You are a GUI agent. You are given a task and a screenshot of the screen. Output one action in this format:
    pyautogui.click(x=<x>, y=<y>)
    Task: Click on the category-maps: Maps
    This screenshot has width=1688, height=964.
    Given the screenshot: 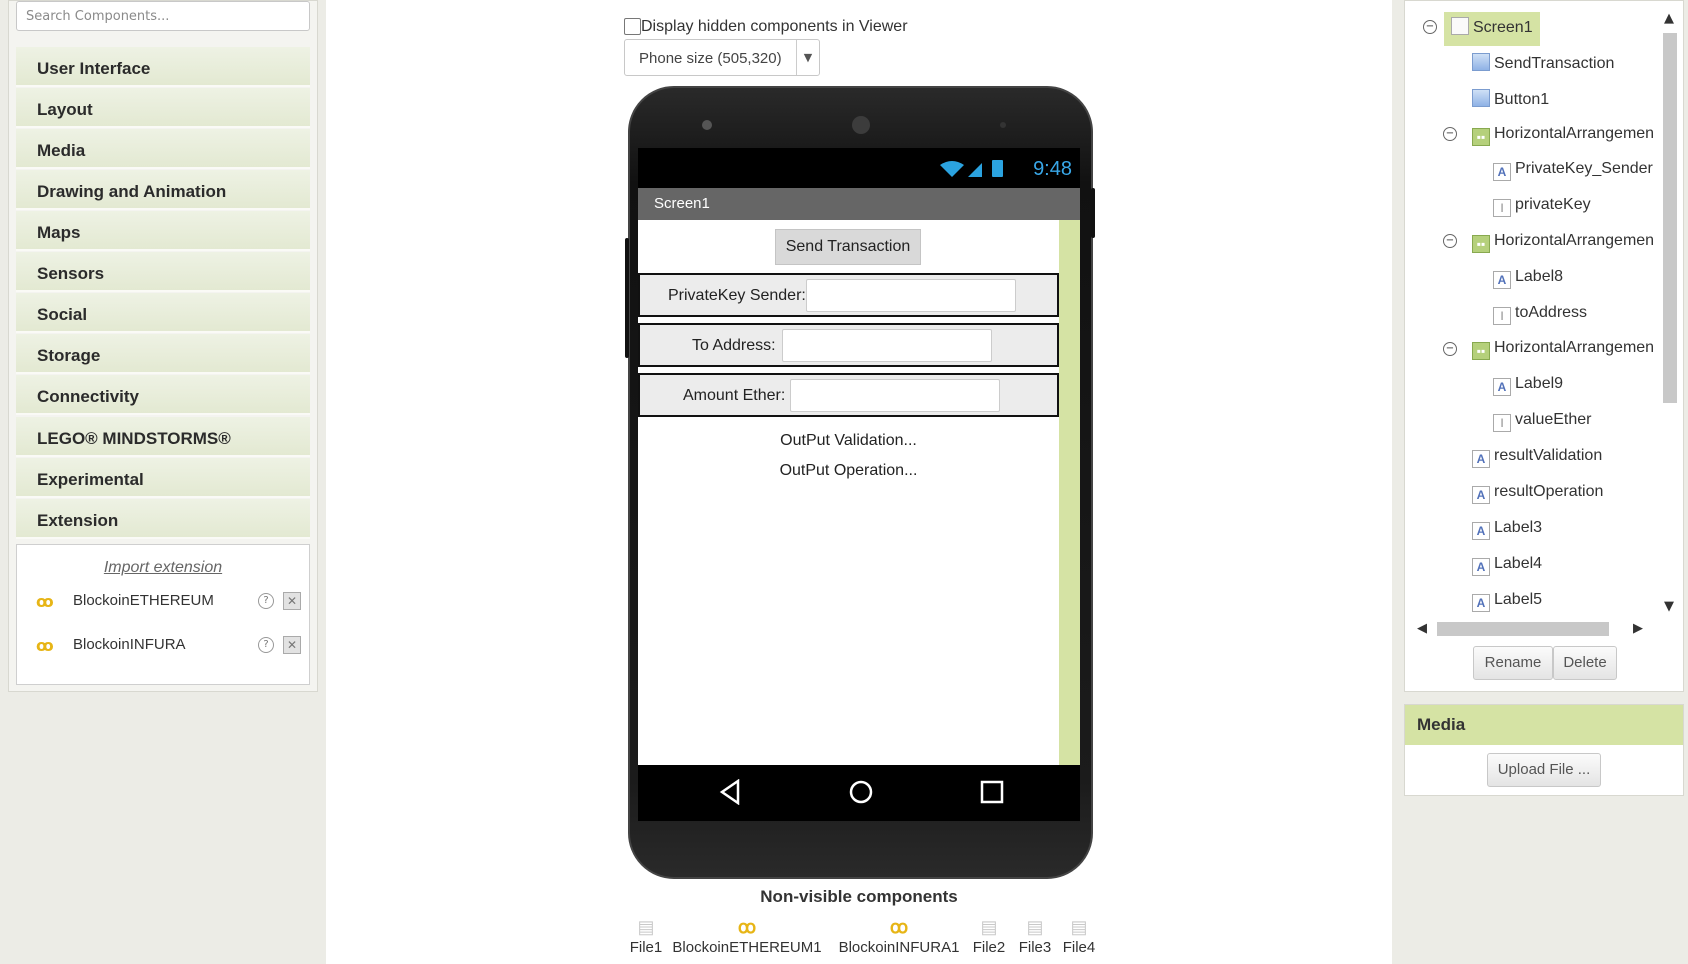 What is the action you would take?
    pyautogui.click(x=163, y=231)
    